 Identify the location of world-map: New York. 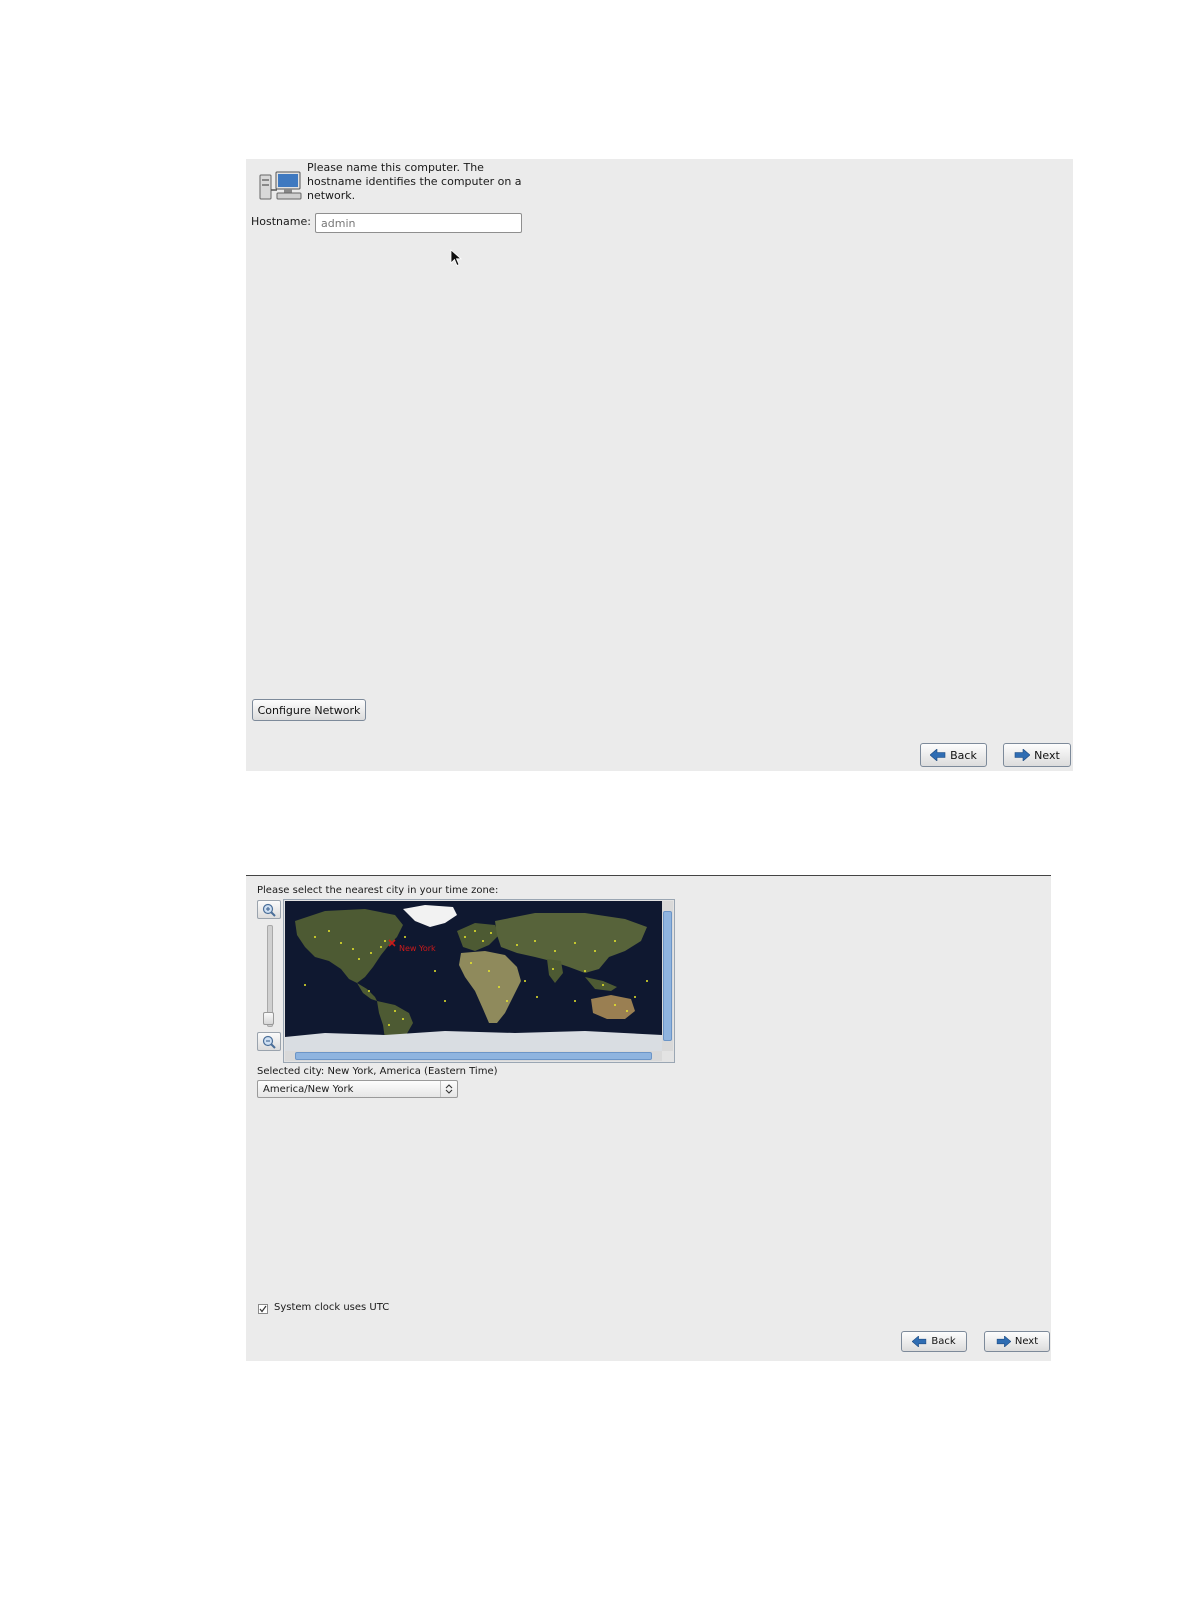
(473, 976).